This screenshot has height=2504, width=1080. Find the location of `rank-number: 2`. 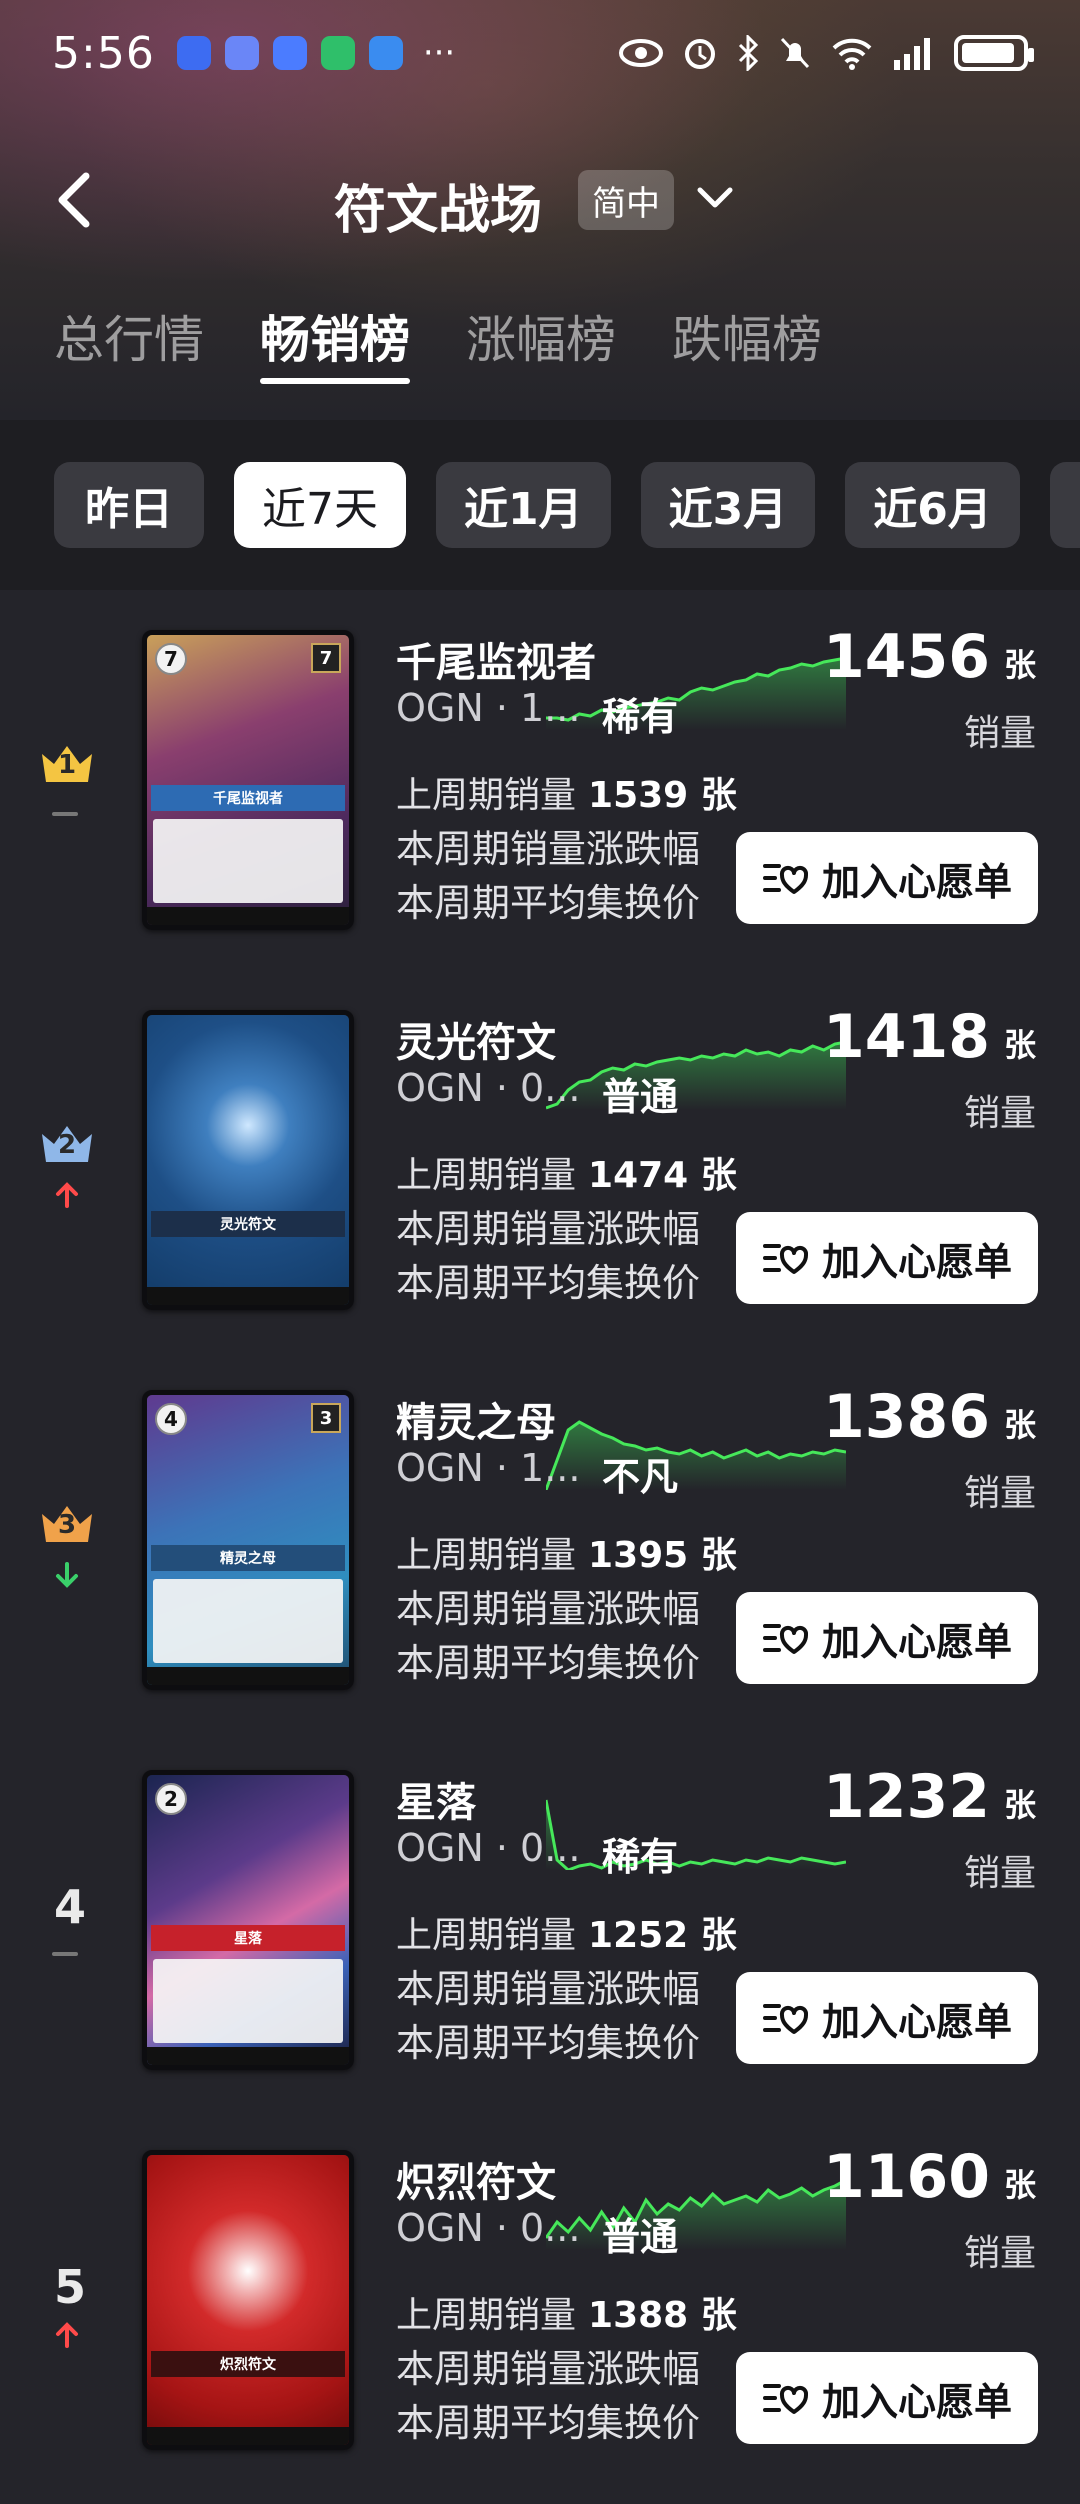

rank-number: 2 is located at coordinates (67, 1145).